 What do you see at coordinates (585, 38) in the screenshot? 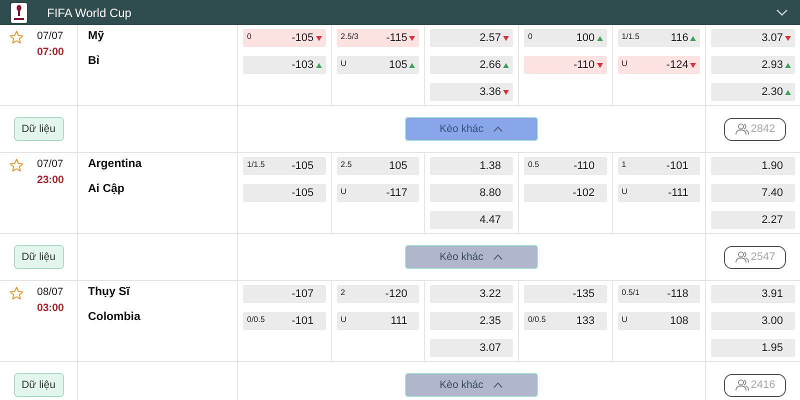
I see `odds-value: 100` at bounding box center [585, 38].